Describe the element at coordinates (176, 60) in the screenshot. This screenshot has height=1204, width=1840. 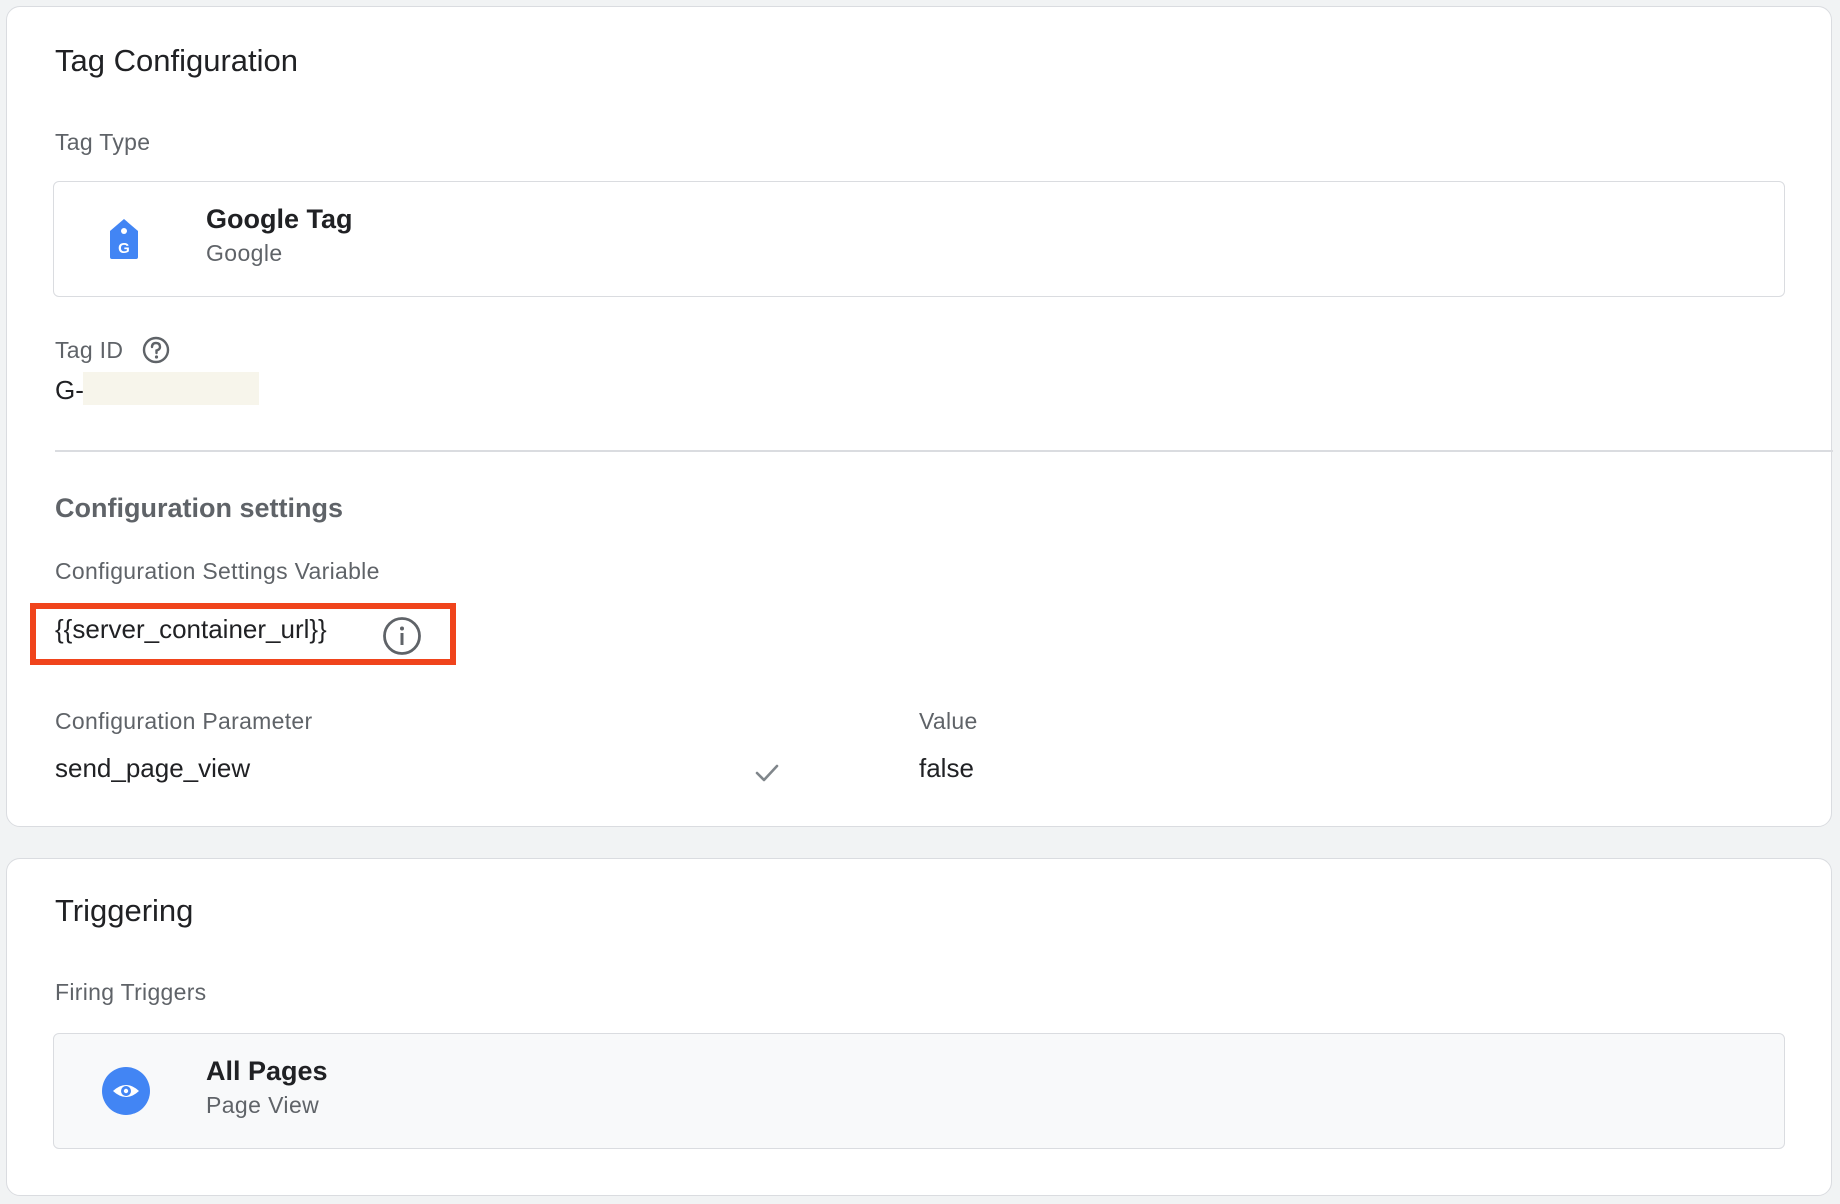
I see `tag-configuration-title: Tag Configuration` at that location.